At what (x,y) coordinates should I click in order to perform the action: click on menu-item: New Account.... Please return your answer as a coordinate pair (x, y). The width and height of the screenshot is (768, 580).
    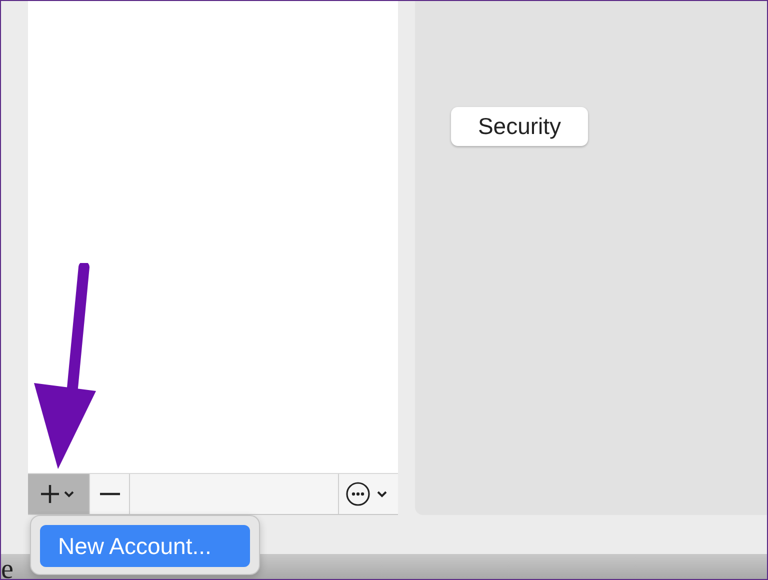
    Looking at the image, I should click on (145, 546).